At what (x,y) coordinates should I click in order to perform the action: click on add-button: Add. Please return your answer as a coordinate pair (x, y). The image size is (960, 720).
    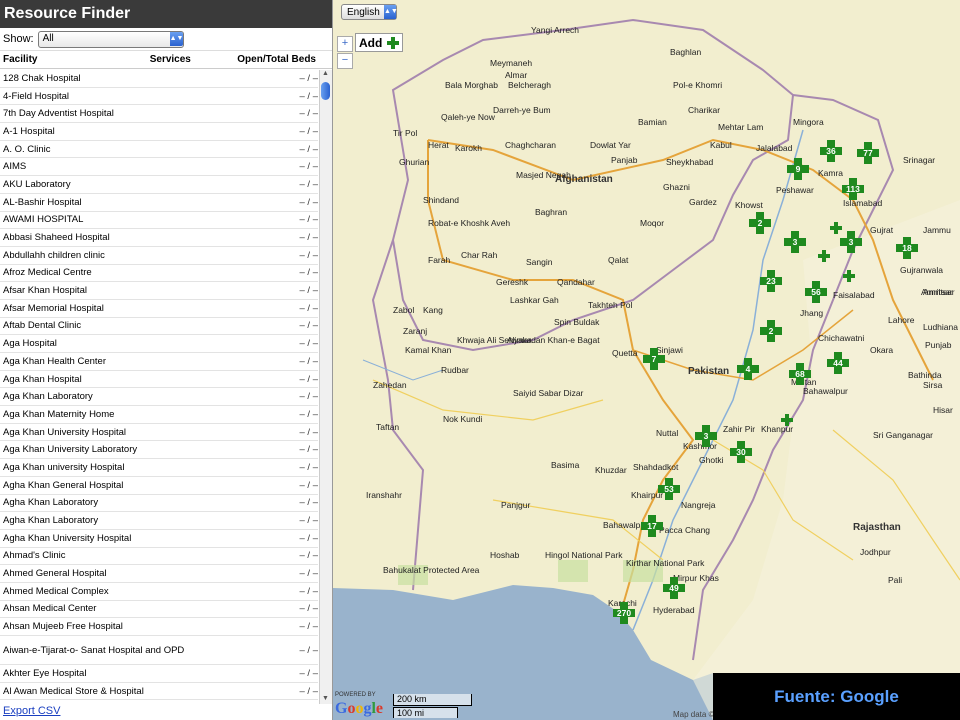
    Looking at the image, I should click on (379, 42).